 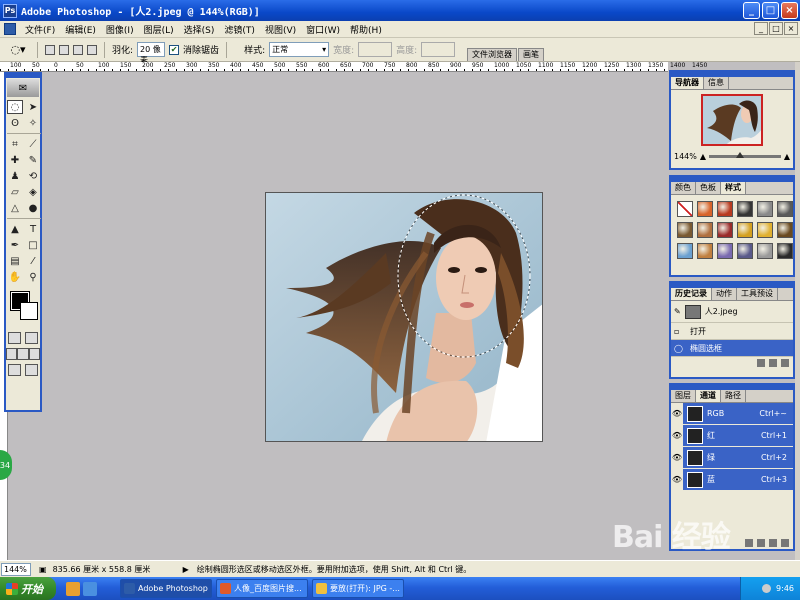 What do you see at coordinates (531, 54) in the screenshot?
I see `tab-brushes: 画笔` at bounding box center [531, 54].